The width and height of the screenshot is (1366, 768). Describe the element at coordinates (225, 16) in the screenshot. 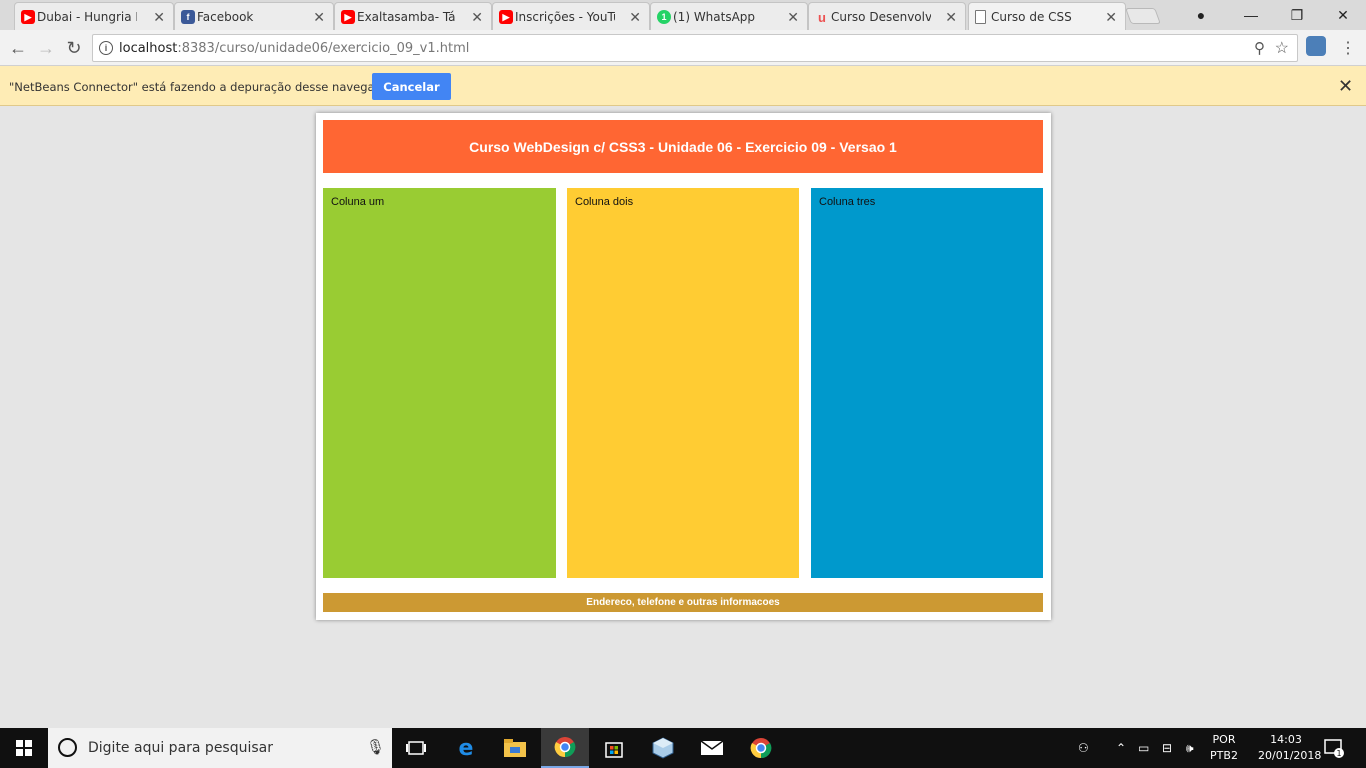

I see `tab-title: Facebook` at that location.